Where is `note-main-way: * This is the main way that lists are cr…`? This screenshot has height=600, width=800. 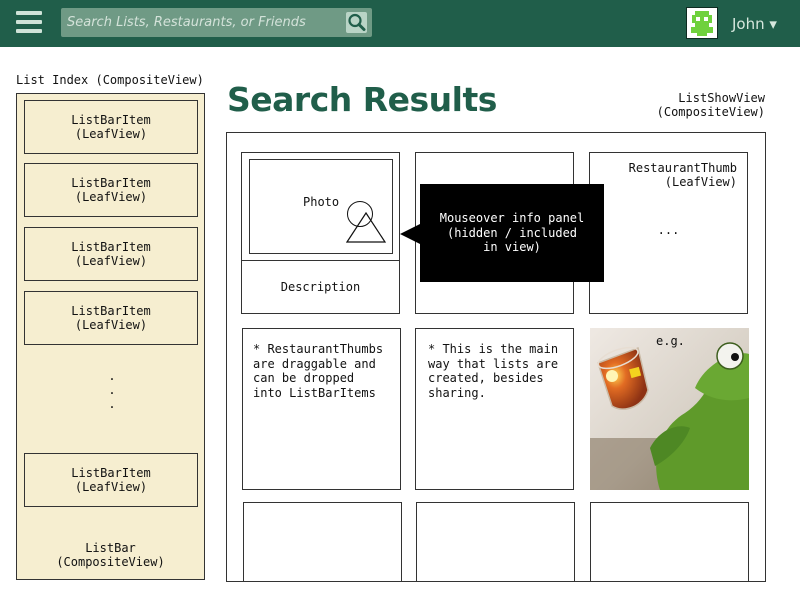
note-main-way: * This is the main way that lists are cr… is located at coordinates (493, 371).